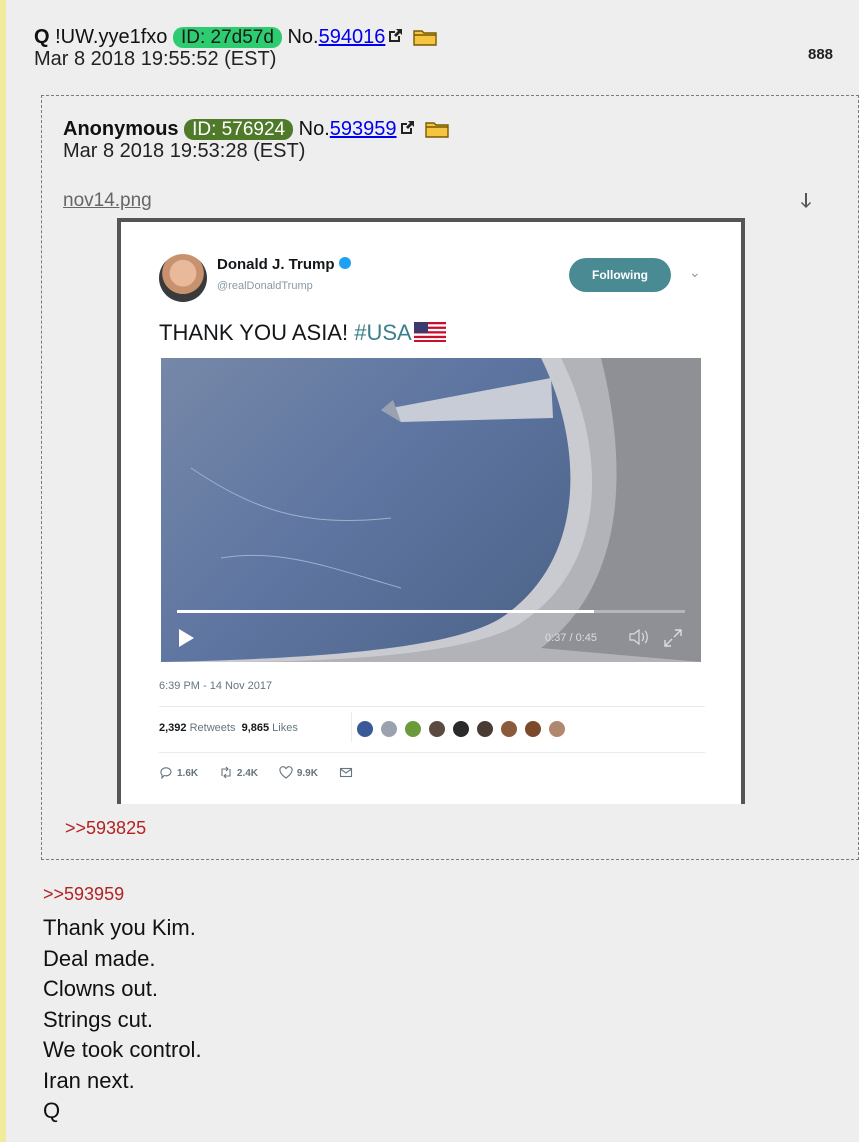  Describe the element at coordinates (98, 1019) in the screenshot. I see `post-body-line: Strings cut.` at that location.